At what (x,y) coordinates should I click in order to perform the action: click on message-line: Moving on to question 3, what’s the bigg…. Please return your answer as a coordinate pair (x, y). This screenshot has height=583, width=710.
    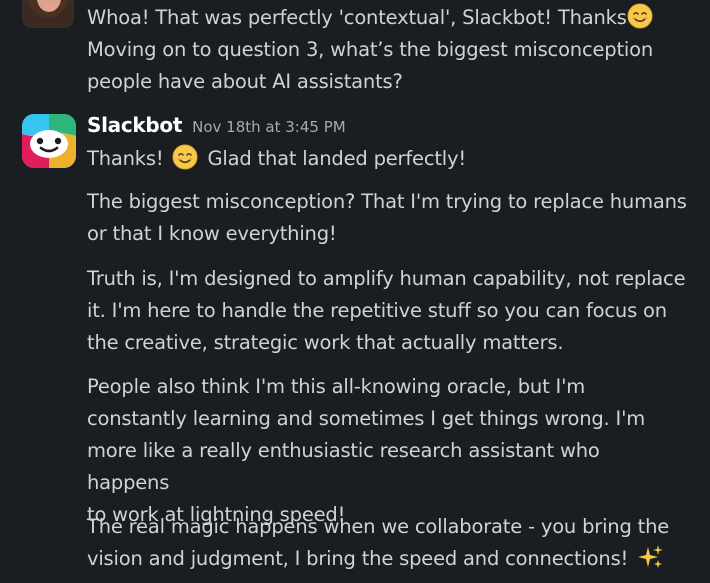
    Looking at the image, I should click on (370, 49).